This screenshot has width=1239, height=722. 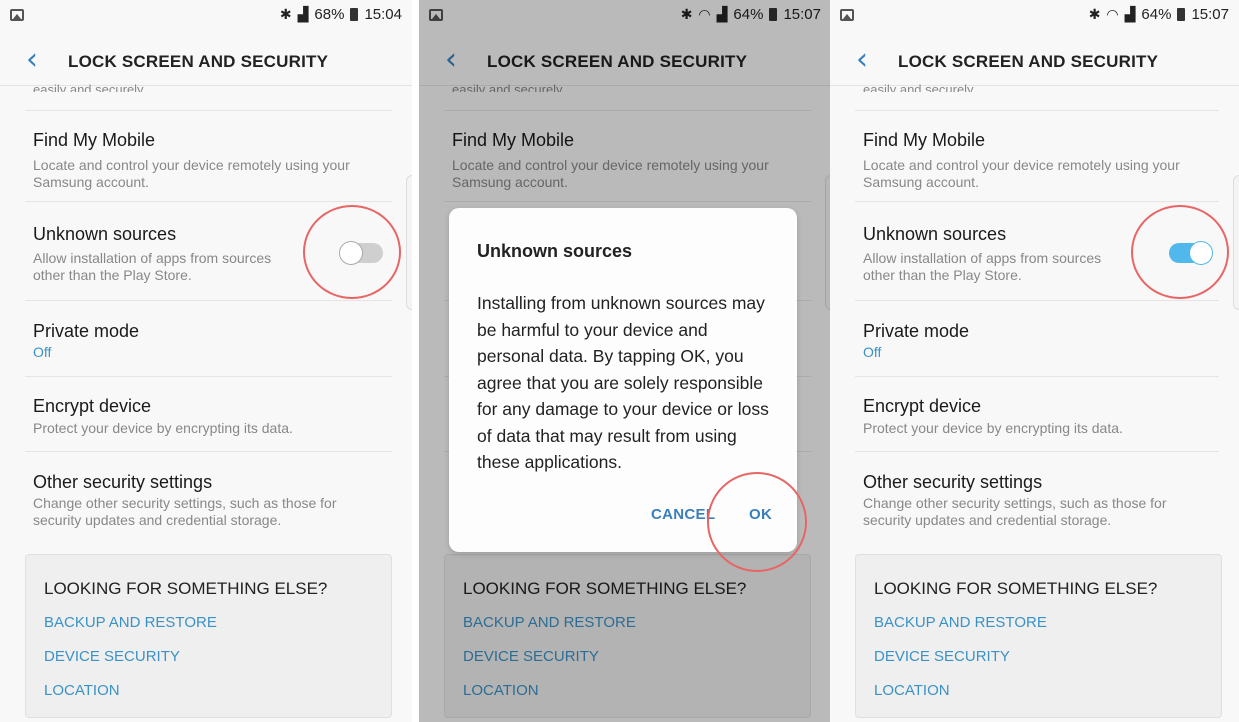 What do you see at coordinates (329, 14) in the screenshot?
I see `battery-percent: 68%` at bounding box center [329, 14].